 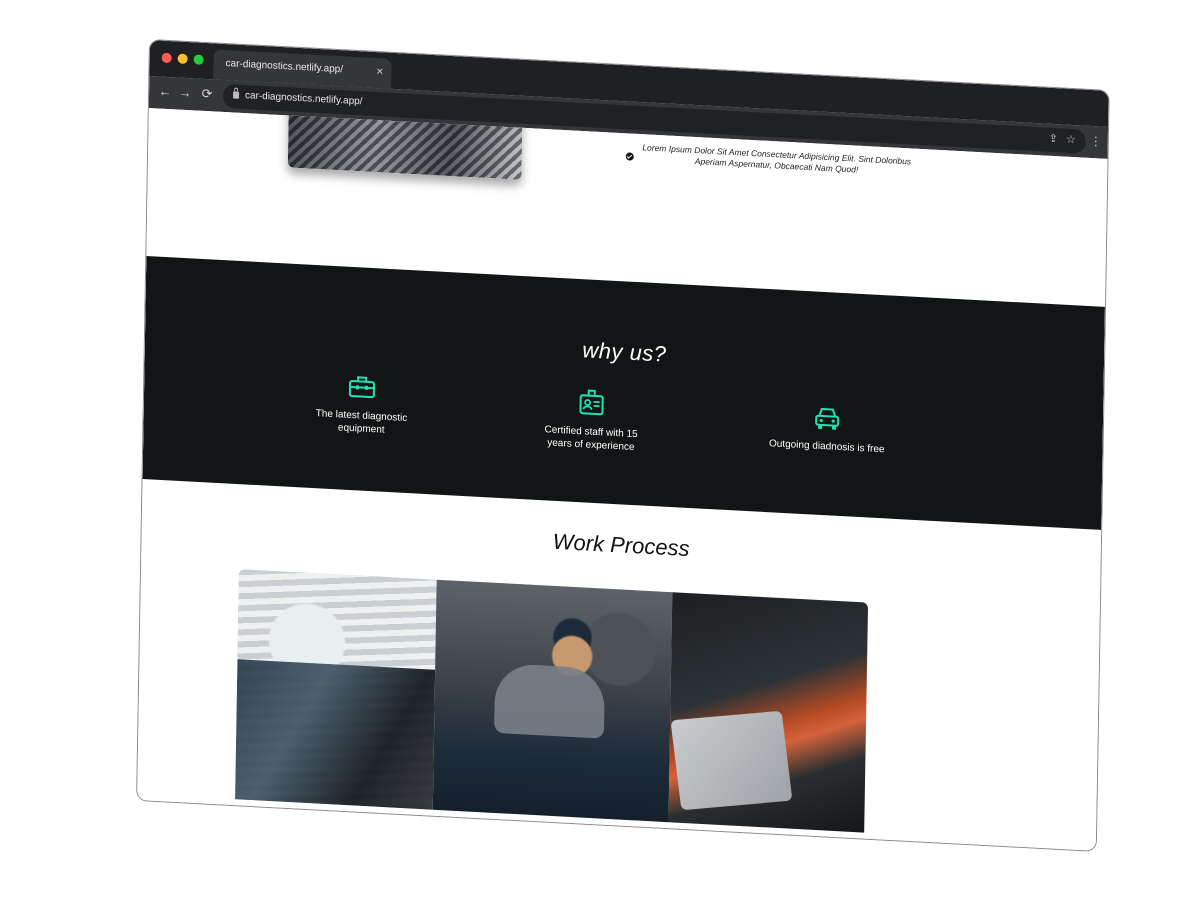 I want to click on work-photo-mechanic-under-hood, so click(x=336, y=689).